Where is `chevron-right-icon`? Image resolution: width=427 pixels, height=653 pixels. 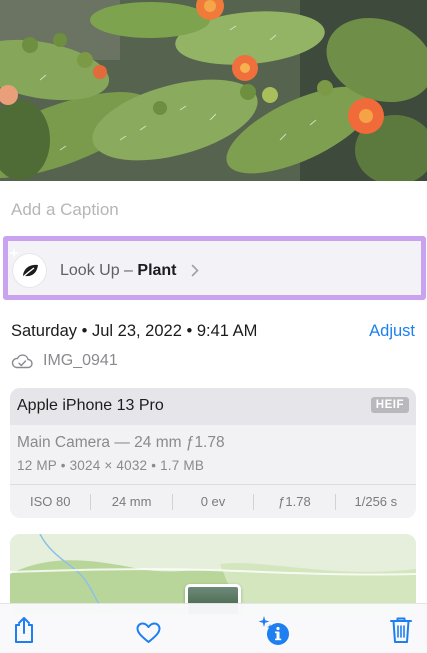 chevron-right-icon is located at coordinates (195, 270).